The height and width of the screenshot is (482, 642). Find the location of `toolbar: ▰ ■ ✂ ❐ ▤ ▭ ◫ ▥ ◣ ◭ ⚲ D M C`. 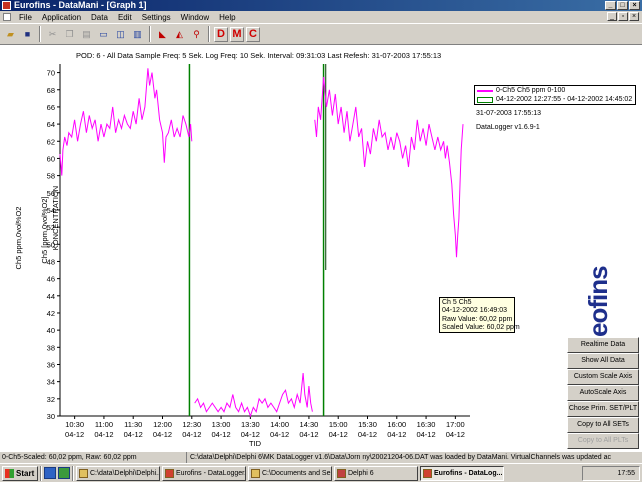

toolbar: ▰ ■ ✂ ❐ ▤ ▭ ◫ ▥ ◣ ◭ ⚲ D M C is located at coordinates (321, 34).